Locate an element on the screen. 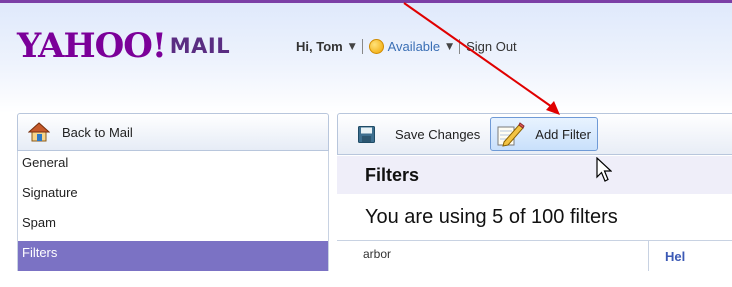 The width and height of the screenshot is (732, 287). sidebar-item-spam: Spam is located at coordinates (173, 226).